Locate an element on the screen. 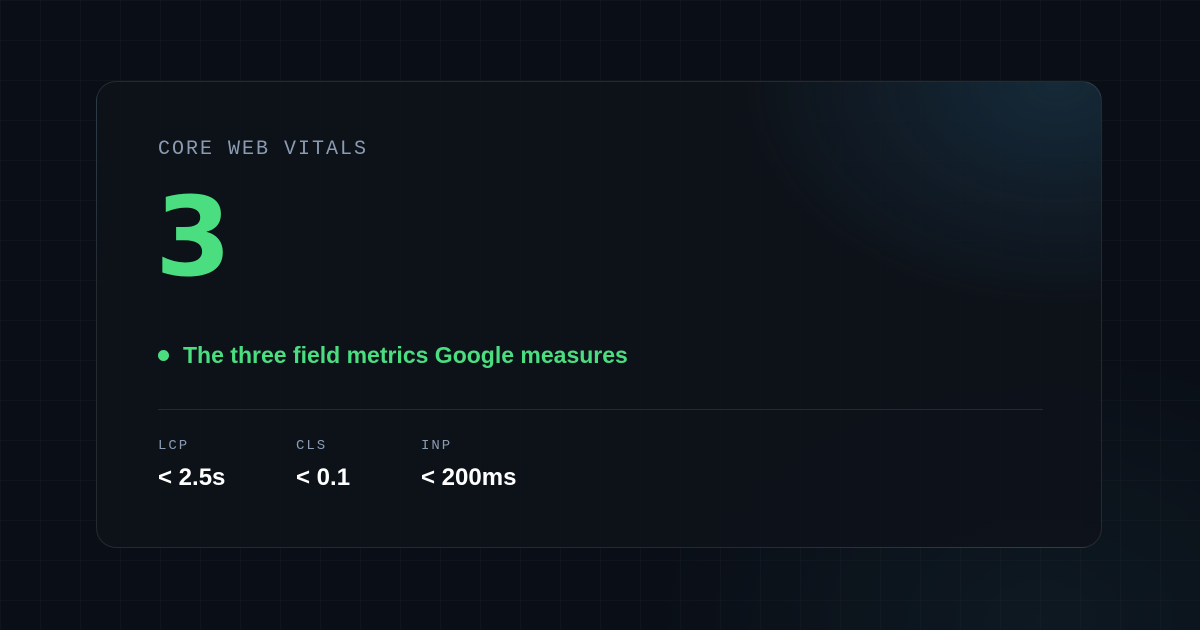 The height and width of the screenshot is (630, 1200). metric-value: < 200ms is located at coordinates (469, 477).